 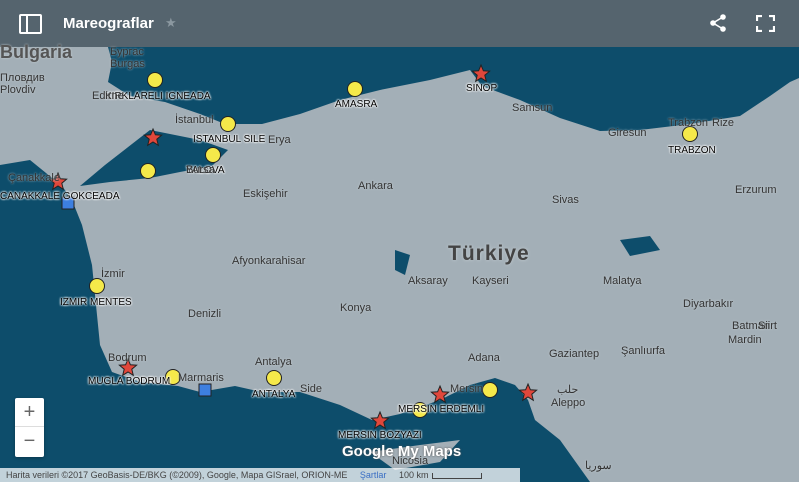 I want to click on city-label: Erzurum, so click(x=756, y=190).